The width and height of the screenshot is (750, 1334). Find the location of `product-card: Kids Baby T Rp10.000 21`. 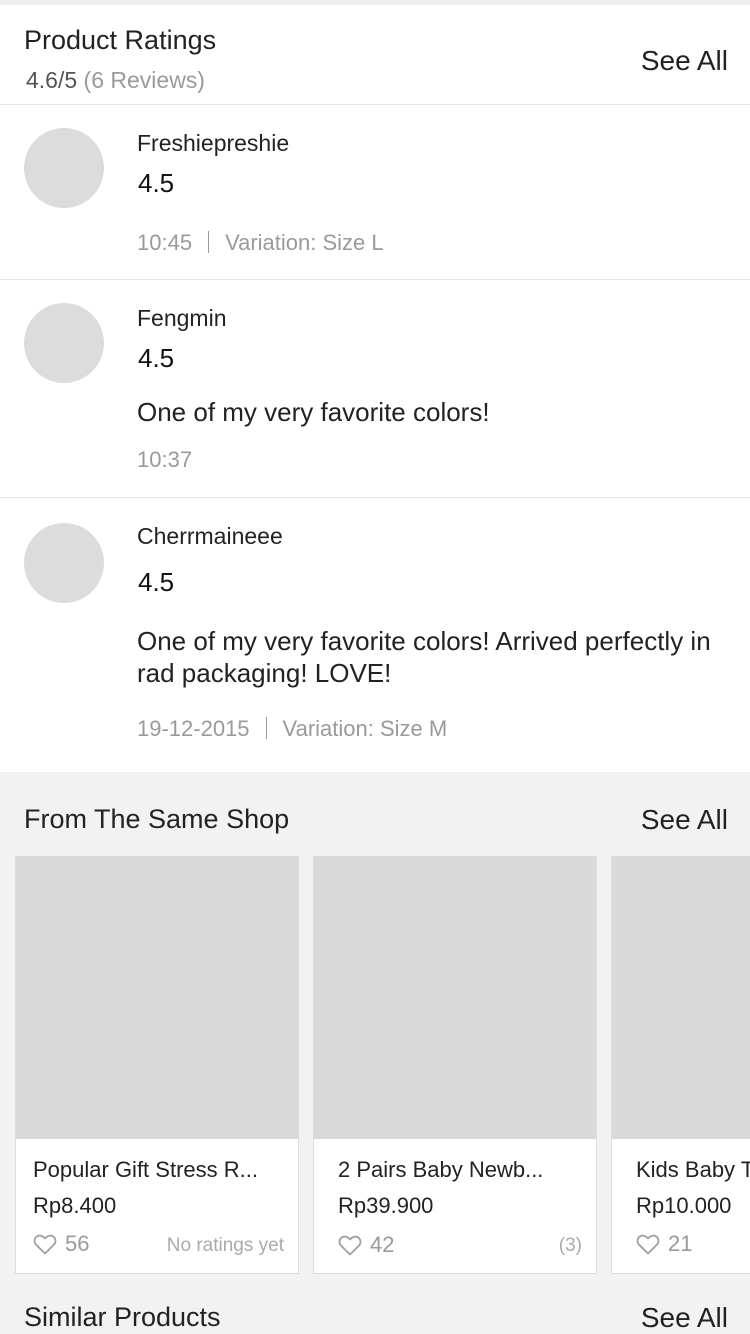

product-card: Kids Baby T Rp10.000 21 is located at coordinates (680, 1065).